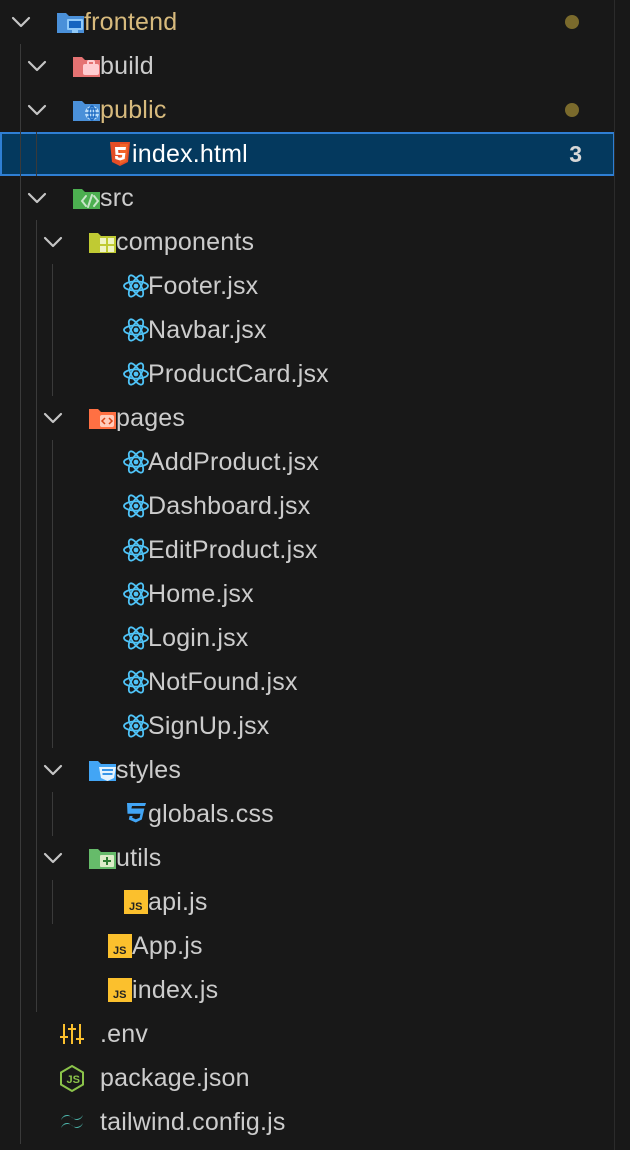 The height and width of the screenshot is (1150, 630). Describe the element at coordinates (203, 286) in the screenshot. I see `tree-item-label: Footer.jsx` at that location.